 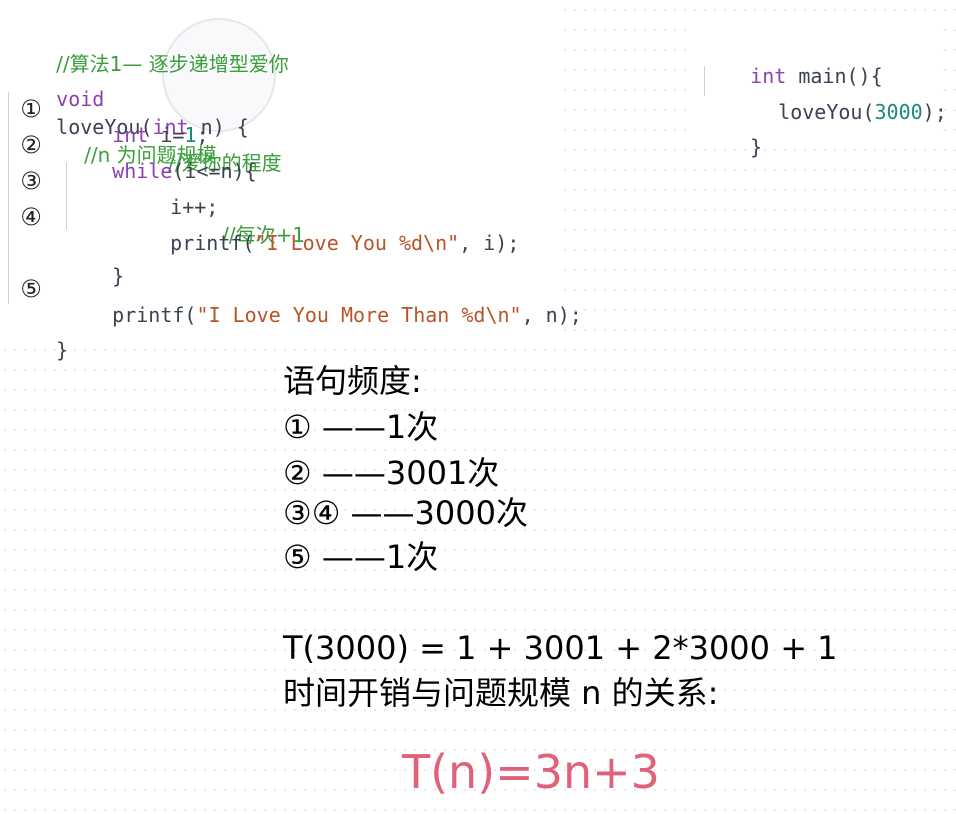 I want to click on code-tail: , i);, so click(x=489, y=243).